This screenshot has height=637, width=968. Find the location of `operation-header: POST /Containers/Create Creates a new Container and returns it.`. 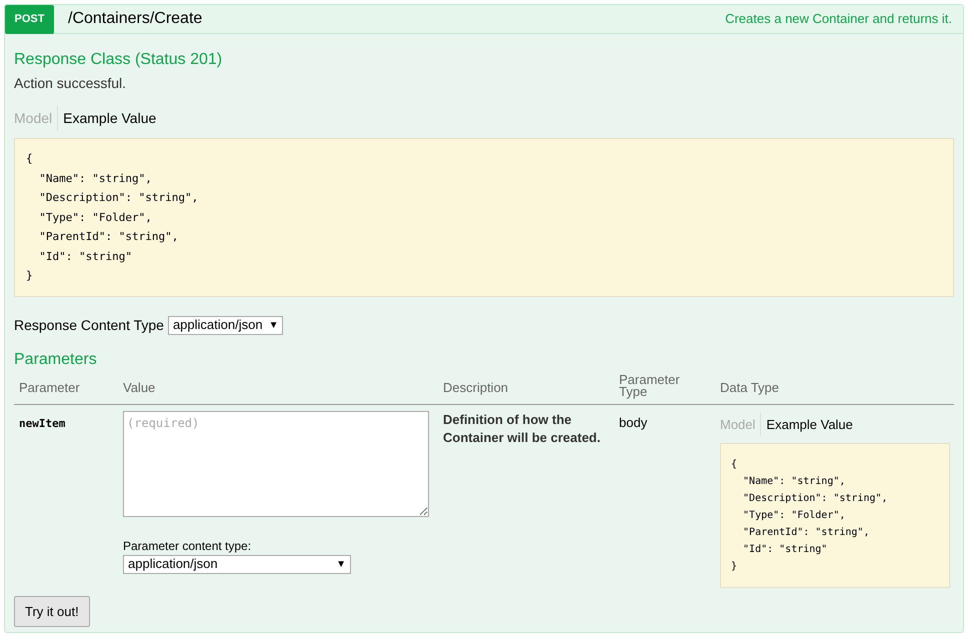

operation-header: POST /Containers/Create Creates a new Container and returns it. is located at coordinates (484, 19).